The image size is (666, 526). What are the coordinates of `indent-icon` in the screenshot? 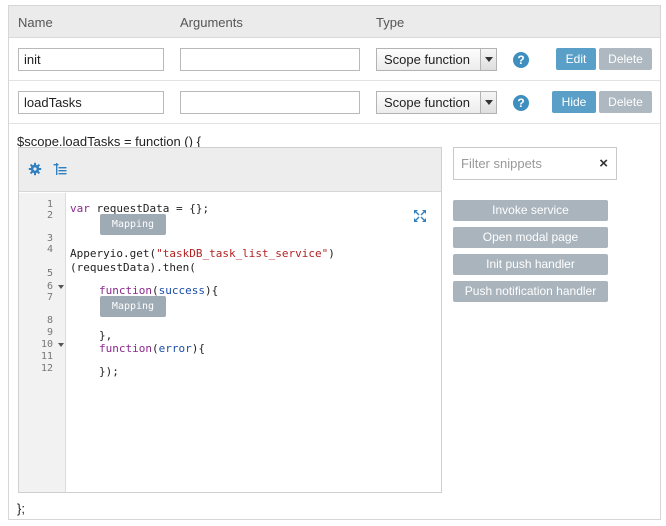 It's located at (60, 169).